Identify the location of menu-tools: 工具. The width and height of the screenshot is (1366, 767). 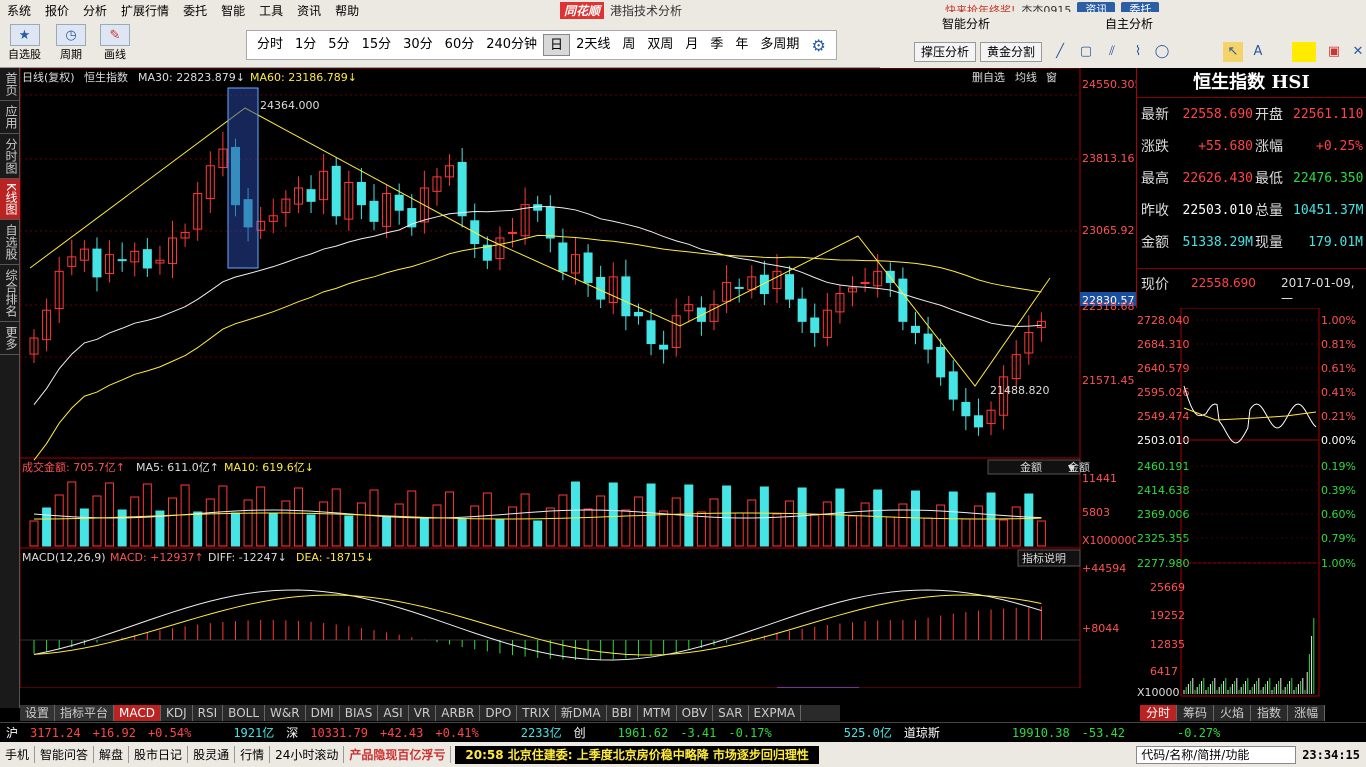
(271, 10).